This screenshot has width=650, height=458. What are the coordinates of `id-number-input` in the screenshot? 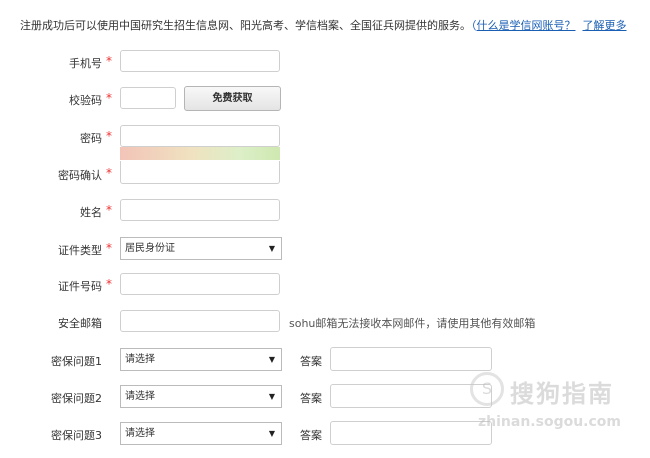 It's located at (200, 284).